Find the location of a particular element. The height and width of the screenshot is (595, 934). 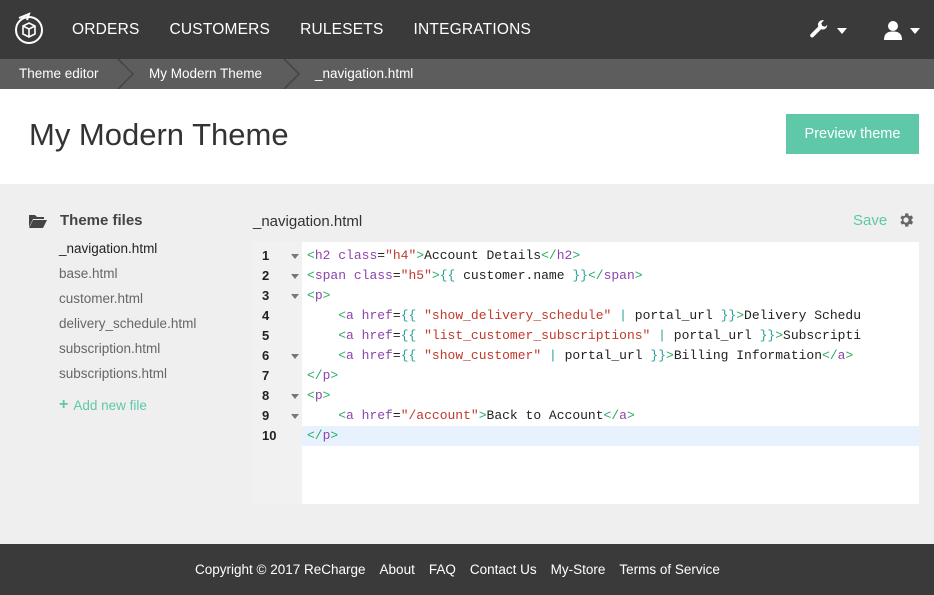

code-line: <h2 class="h4">Account Details</h2> is located at coordinates (610, 256).